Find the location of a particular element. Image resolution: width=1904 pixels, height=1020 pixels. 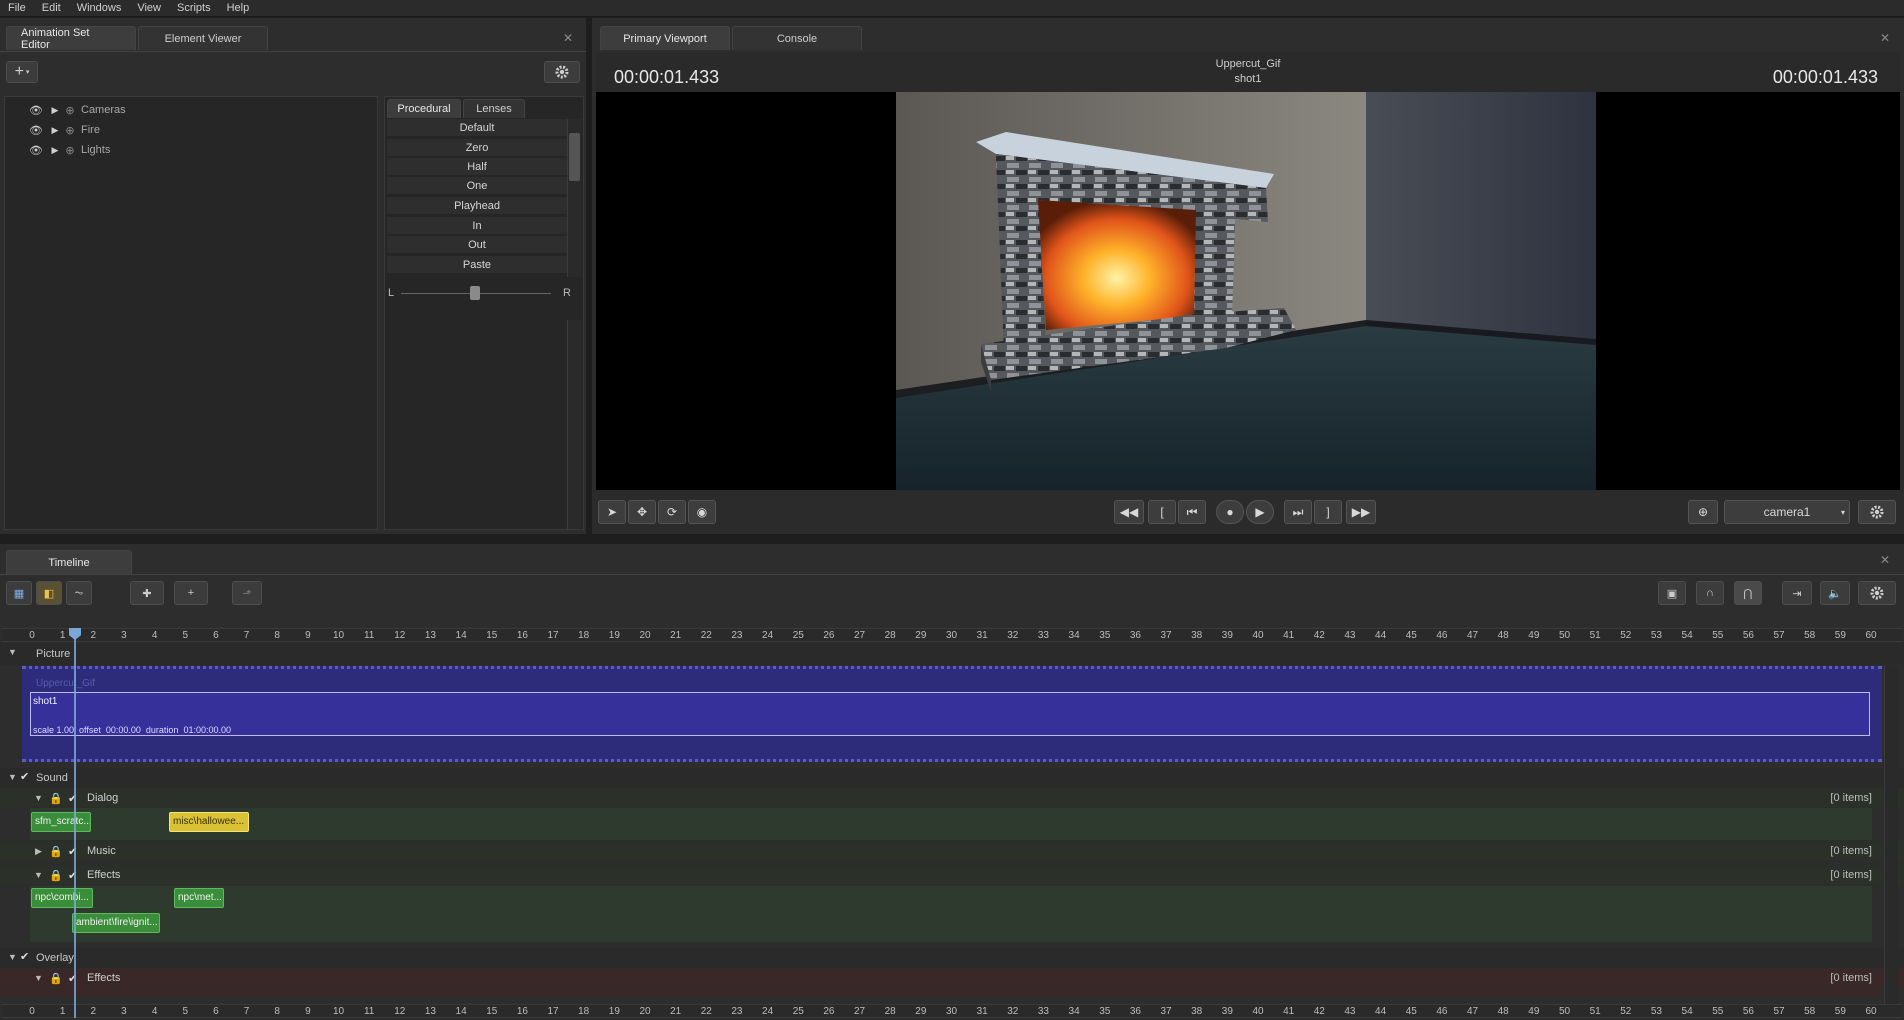

tree-item-lights: 👁 ▶ ⊕ Lights is located at coordinates (57, 150).